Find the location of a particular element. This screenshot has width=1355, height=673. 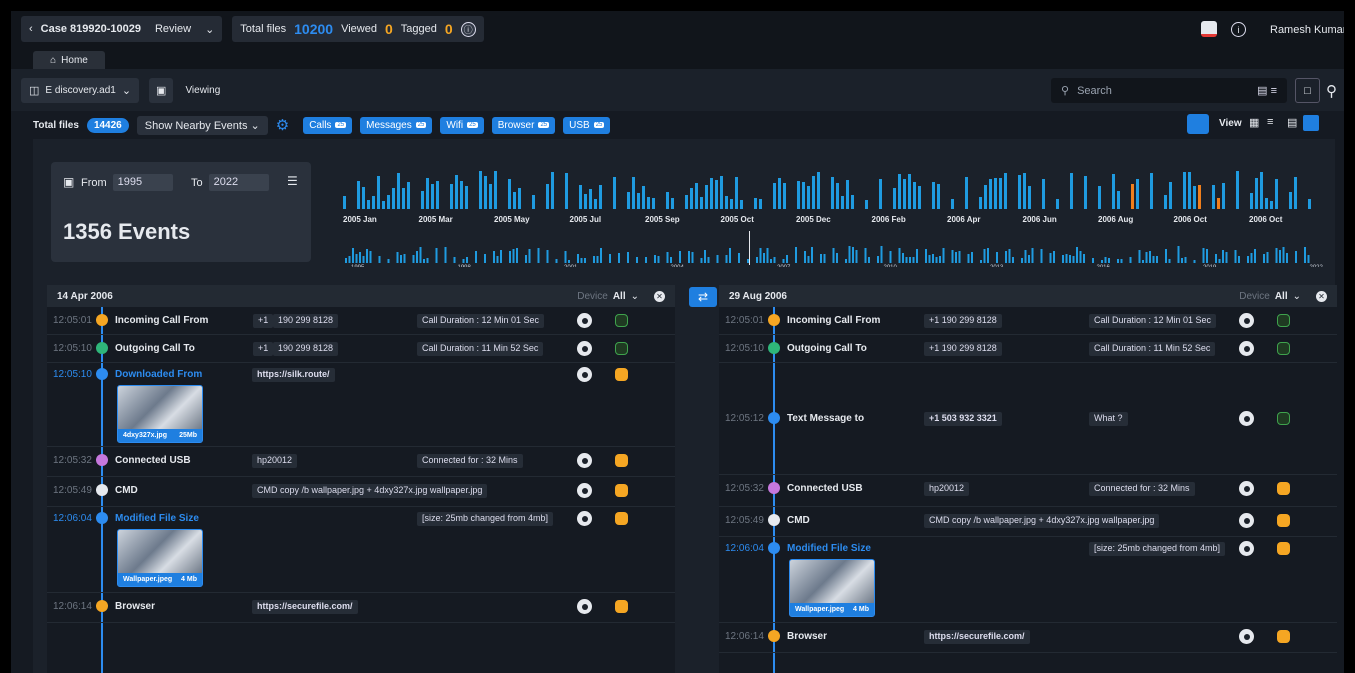

chip-browser: Browser 25 is located at coordinates (523, 125).